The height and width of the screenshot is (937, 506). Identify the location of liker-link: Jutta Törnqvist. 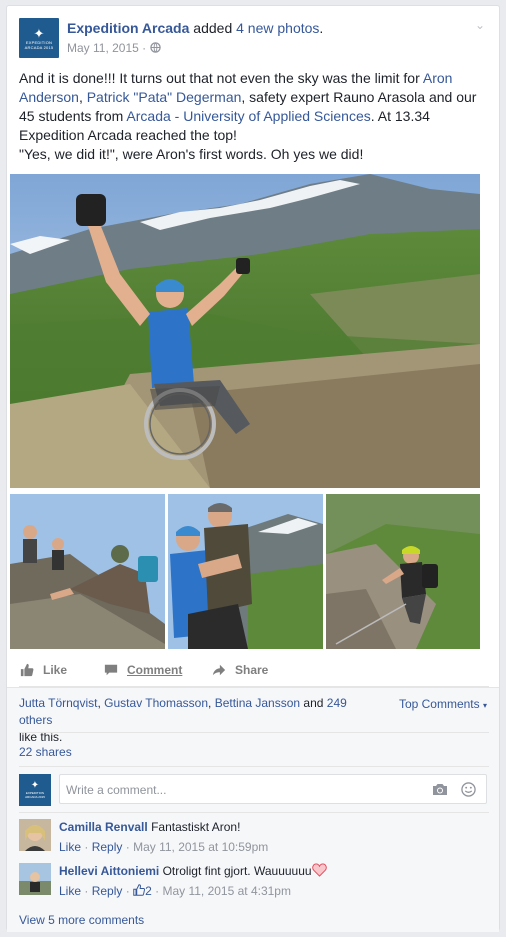
(58, 703).